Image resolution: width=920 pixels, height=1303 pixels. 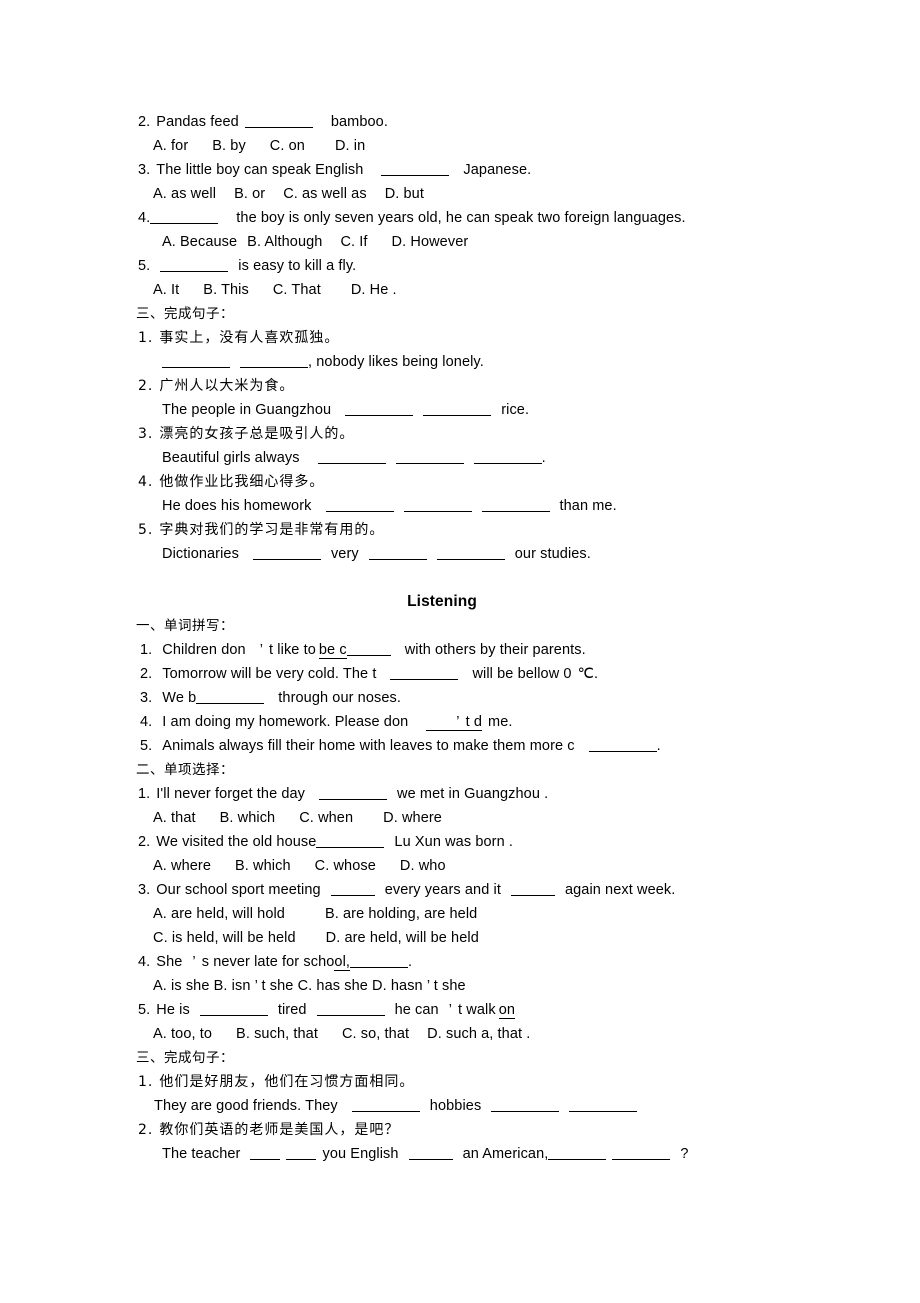 I want to click on option-c: C. so, that, so click(x=375, y=1034).